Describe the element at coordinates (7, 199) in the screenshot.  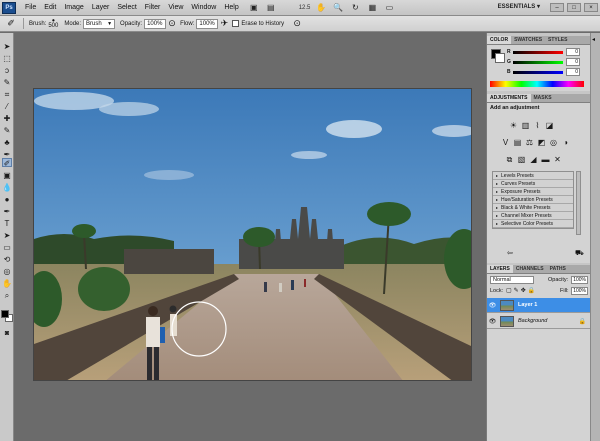
I see `dodge-tool-icon: ●` at that location.